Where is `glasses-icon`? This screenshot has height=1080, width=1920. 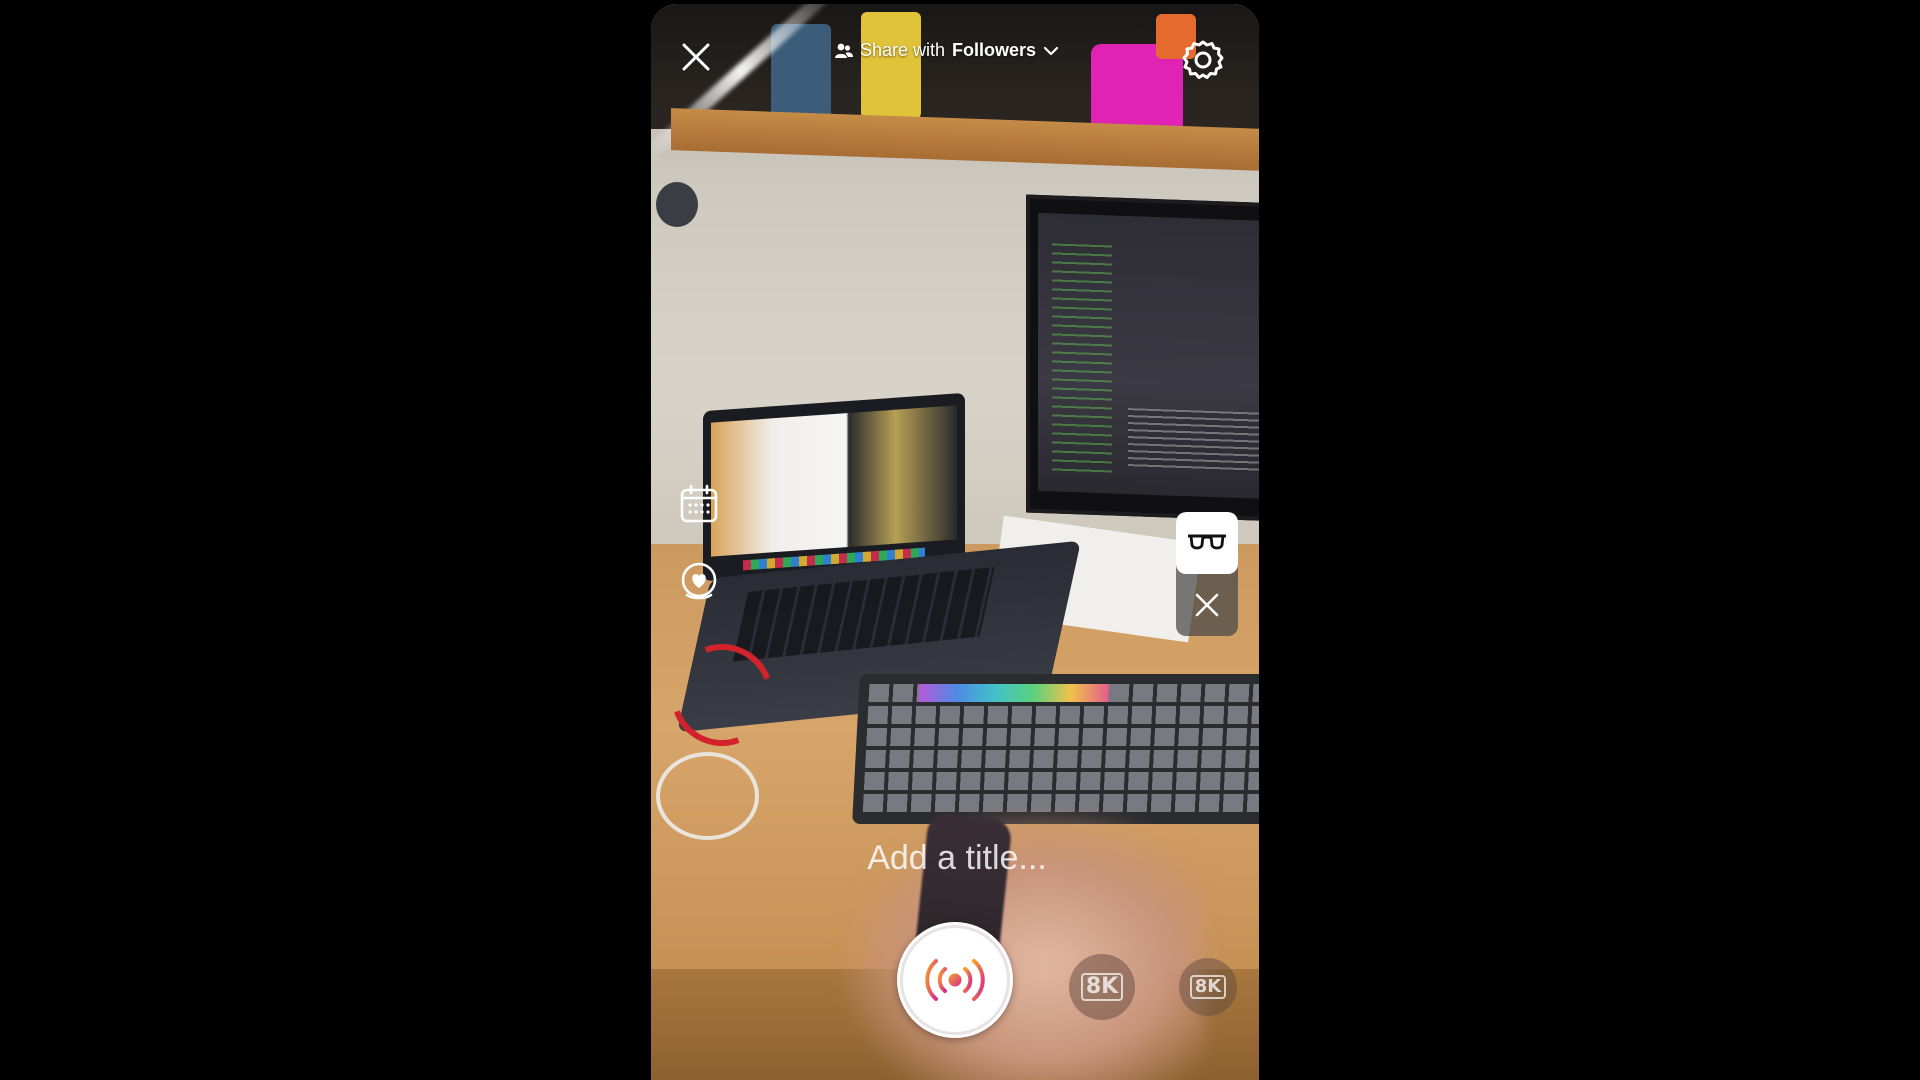
glasses-icon is located at coordinates (1207, 542).